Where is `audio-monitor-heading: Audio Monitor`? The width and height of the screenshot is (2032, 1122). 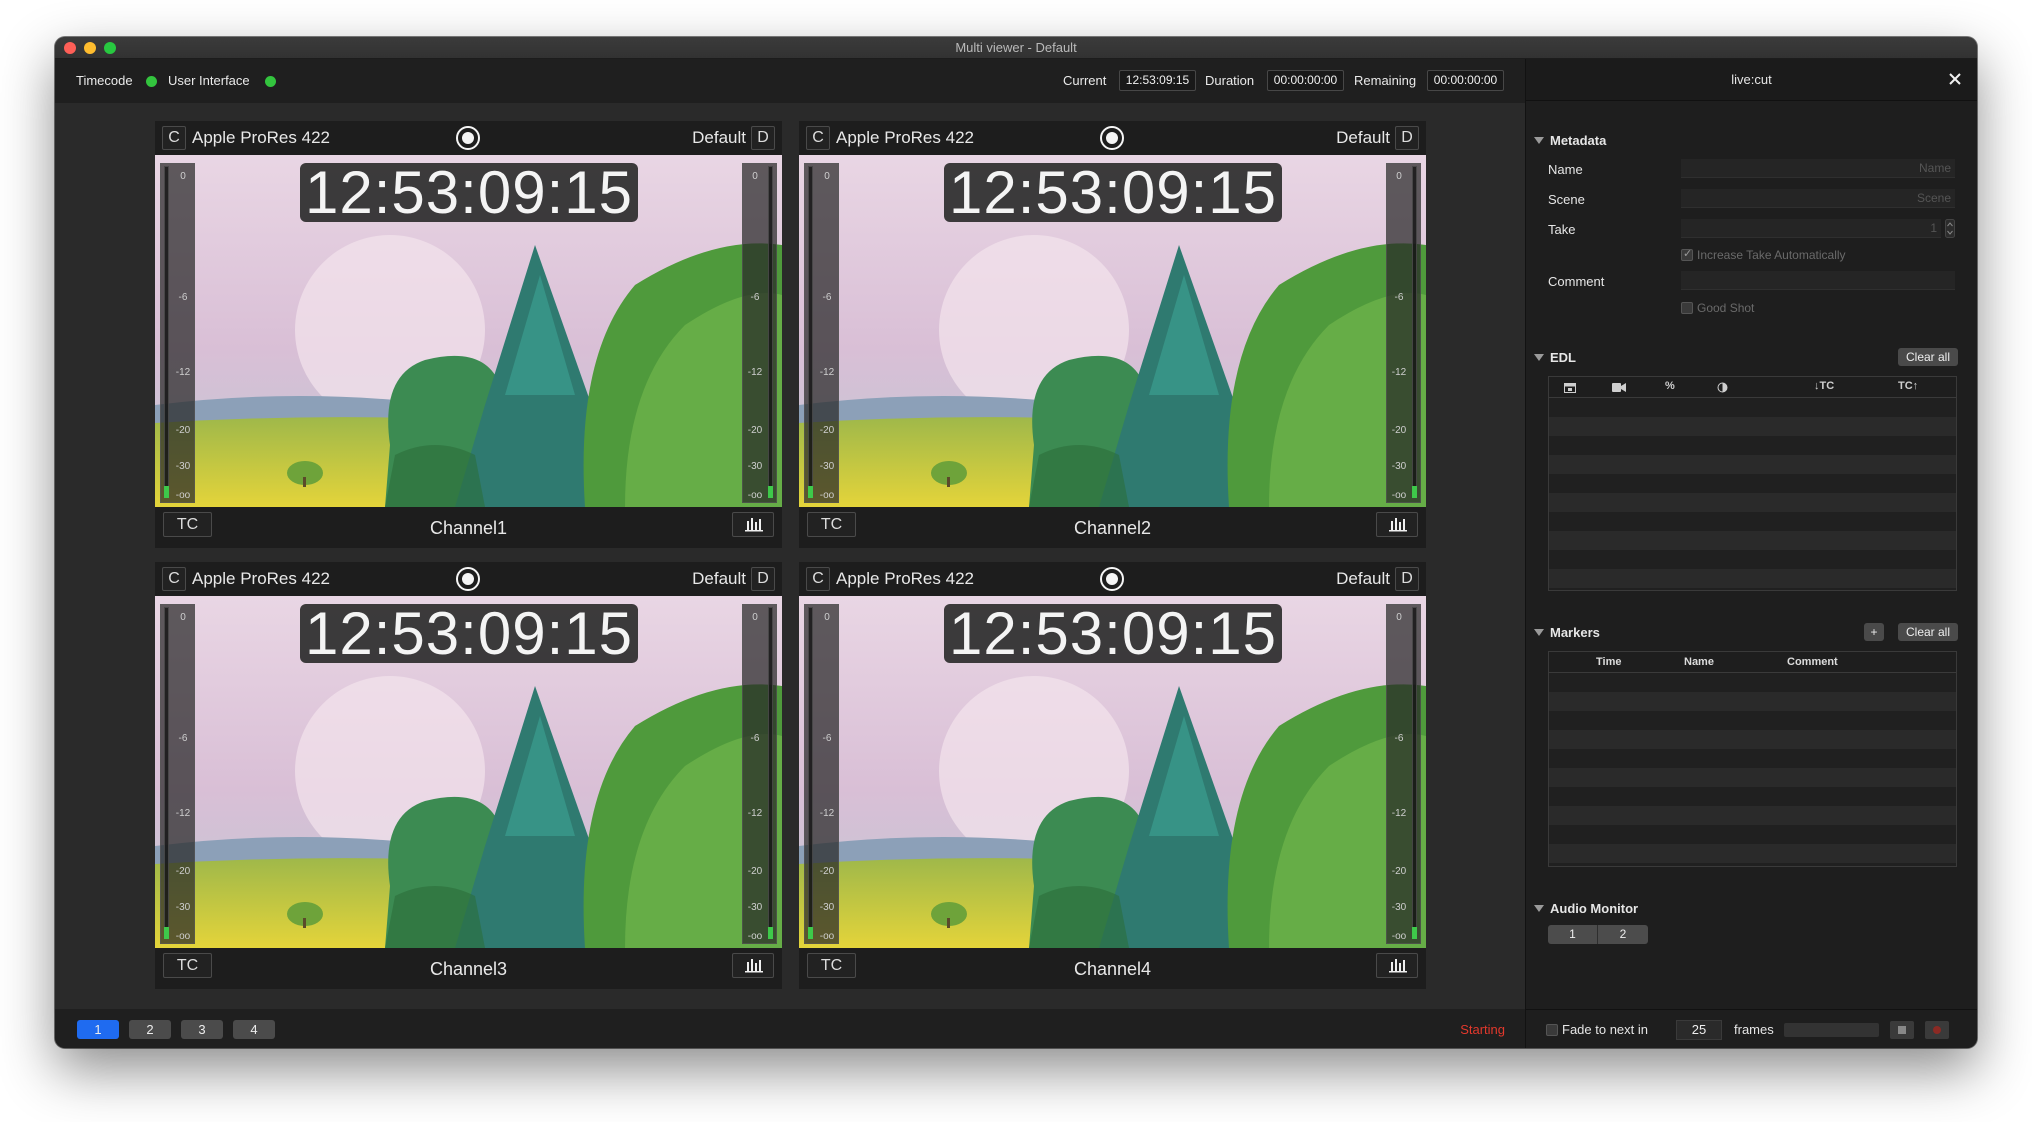 audio-monitor-heading: Audio Monitor is located at coordinates (1594, 908).